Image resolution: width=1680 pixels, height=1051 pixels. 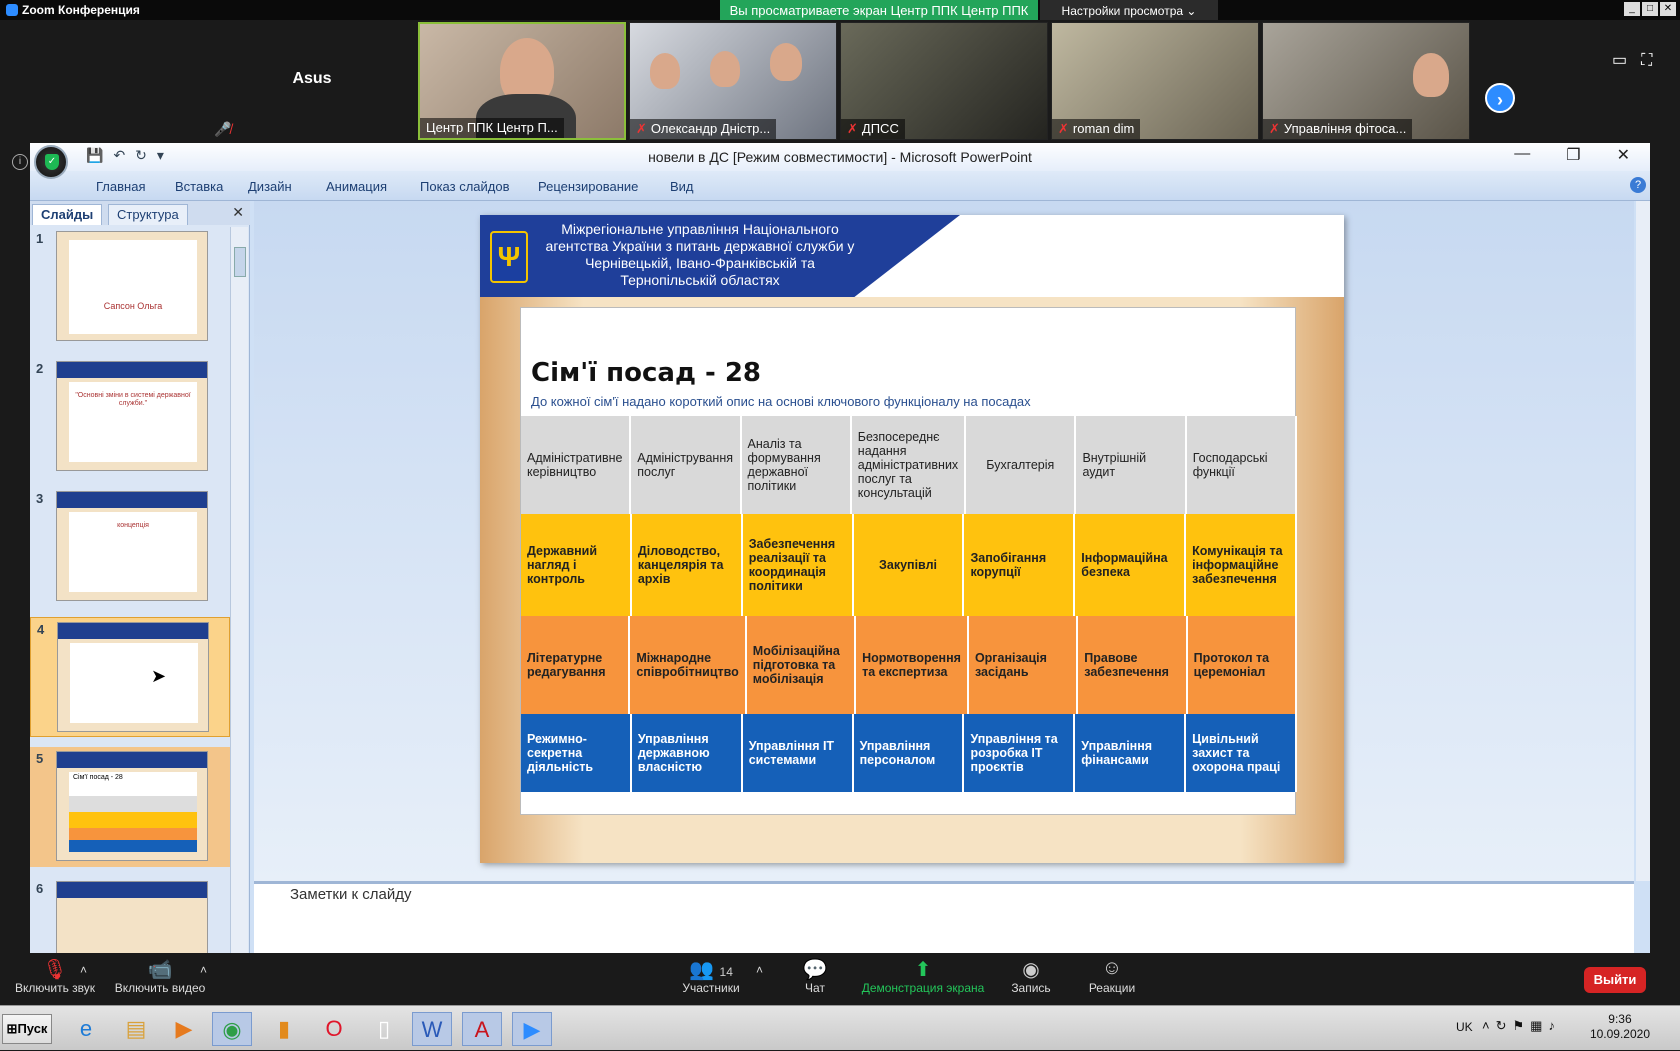 I want to click on minimize-button: _, so click(x=1632, y=9).